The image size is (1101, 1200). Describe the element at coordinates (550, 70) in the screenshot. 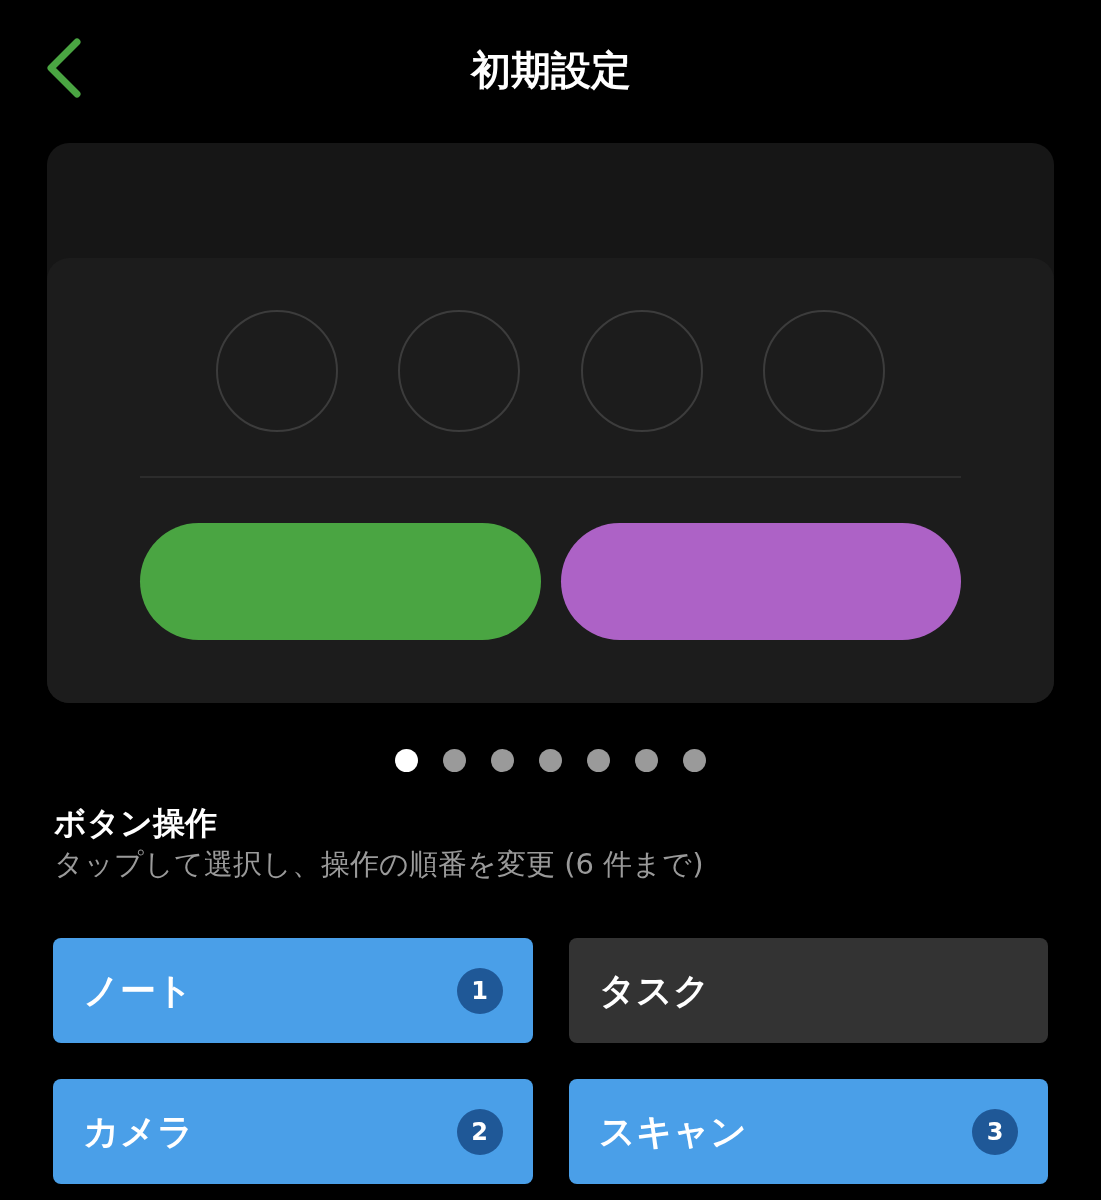

I see `page-title: 初期設定` at that location.